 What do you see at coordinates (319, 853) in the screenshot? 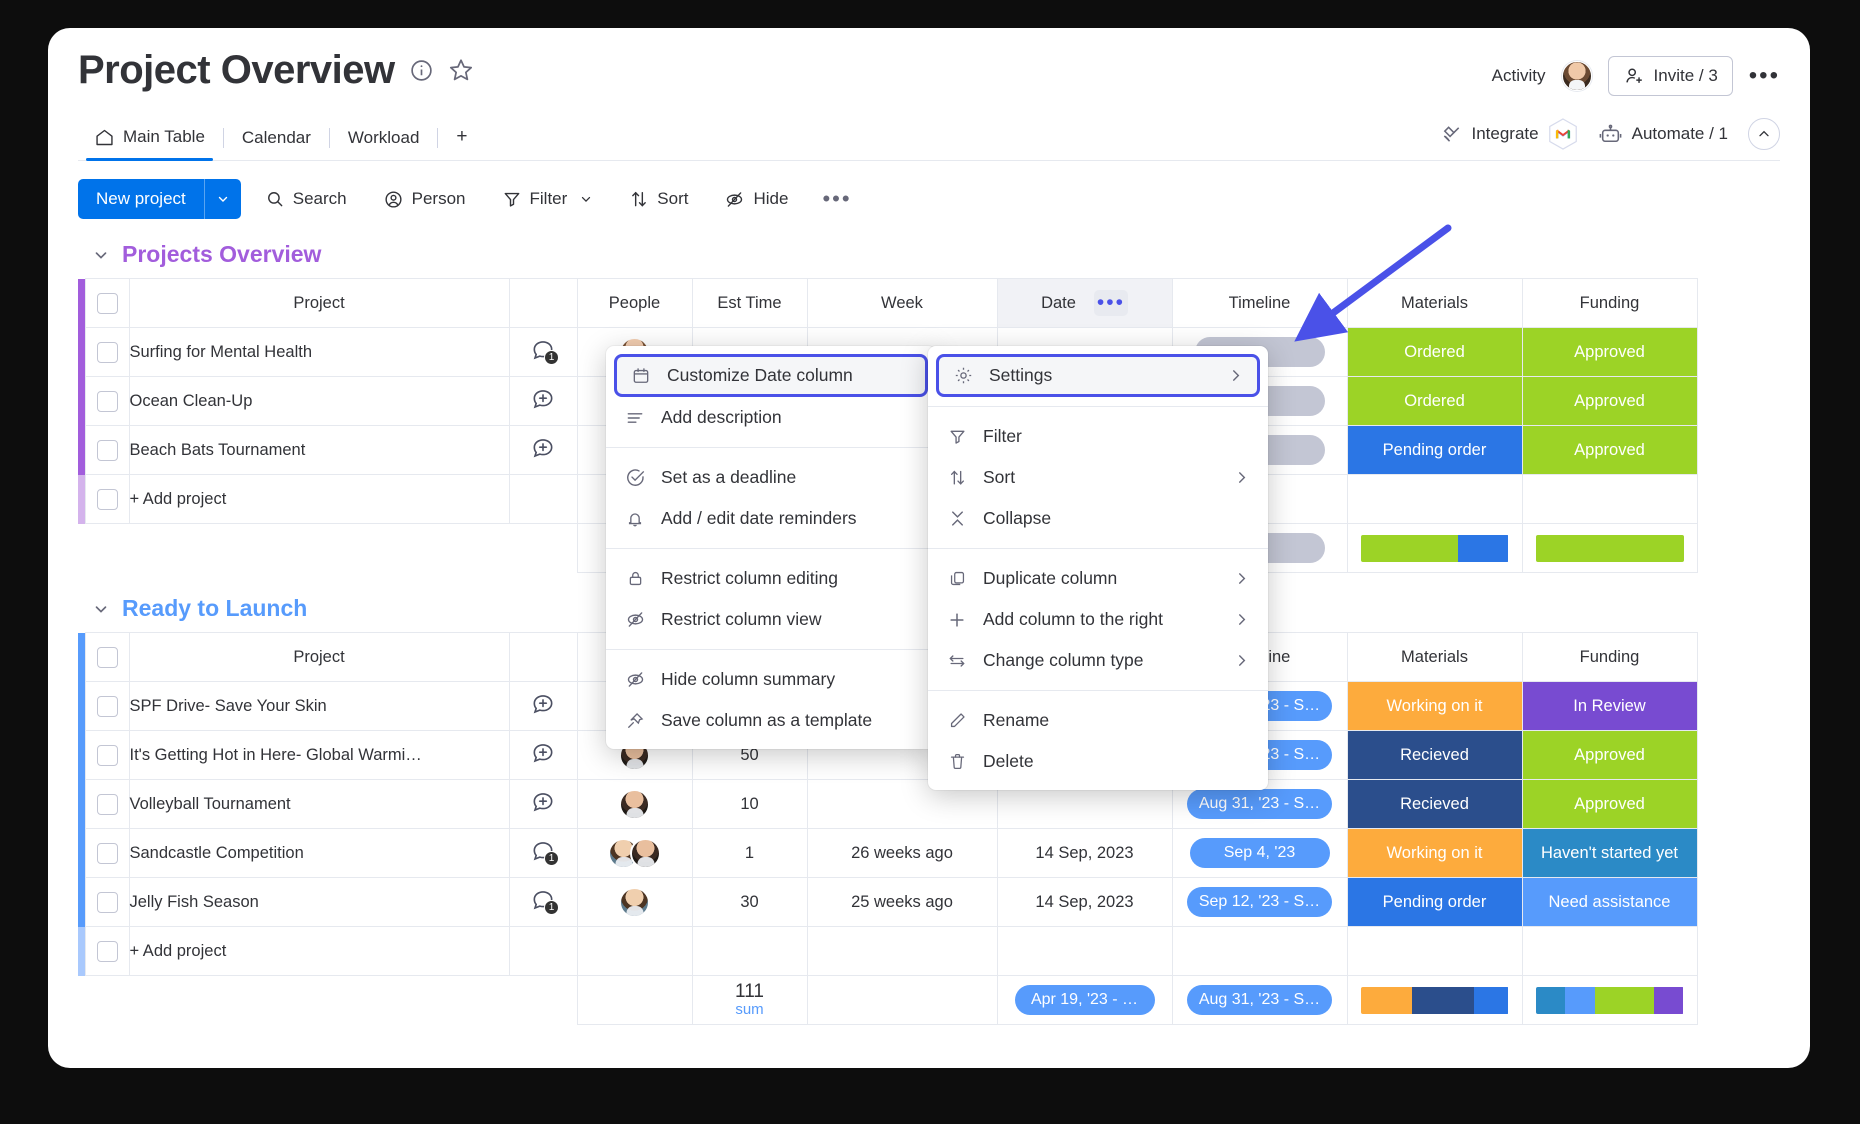
I see `cell-project: Sandcastle Competition` at bounding box center [319, 853].